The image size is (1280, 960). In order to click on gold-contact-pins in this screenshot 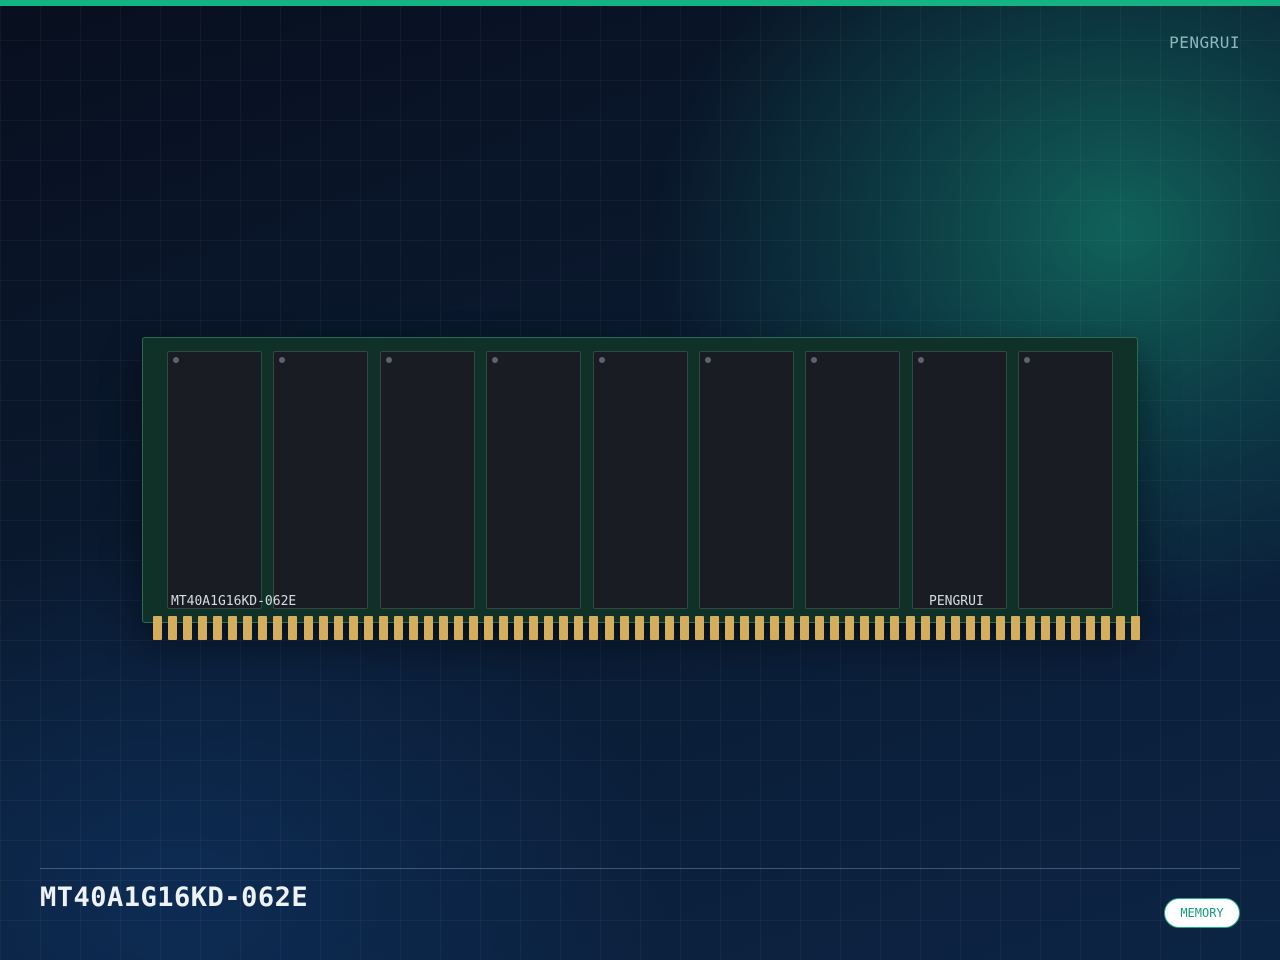, I will do `click(646, 628)`.